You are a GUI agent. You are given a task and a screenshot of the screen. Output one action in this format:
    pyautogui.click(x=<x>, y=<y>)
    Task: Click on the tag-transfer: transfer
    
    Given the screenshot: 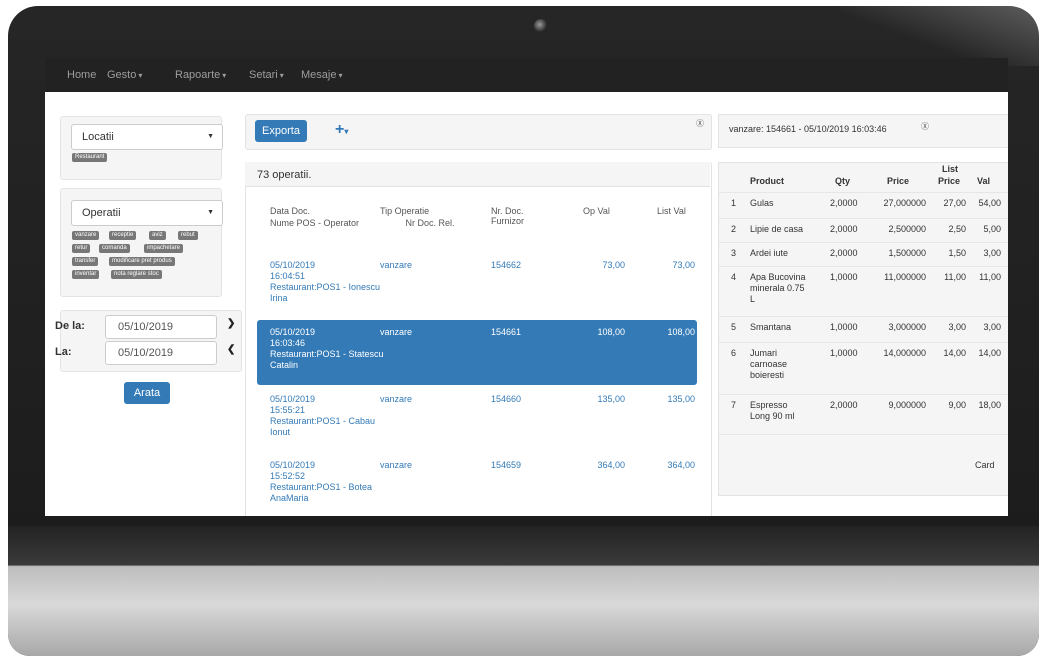 What is the action you would take?
    pyautogui.click(x=85, y=261)
    